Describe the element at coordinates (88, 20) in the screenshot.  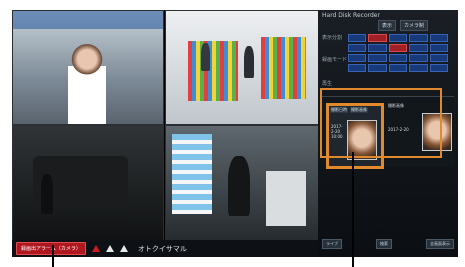
I see `store-sign` at that location.